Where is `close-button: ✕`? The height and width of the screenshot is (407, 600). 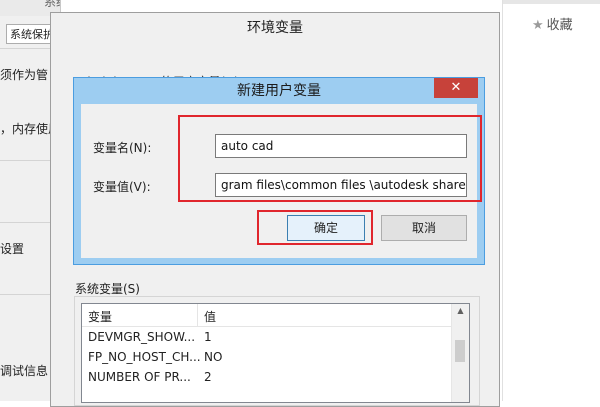
close-button: ✕ is located at coordinates (456, 88).